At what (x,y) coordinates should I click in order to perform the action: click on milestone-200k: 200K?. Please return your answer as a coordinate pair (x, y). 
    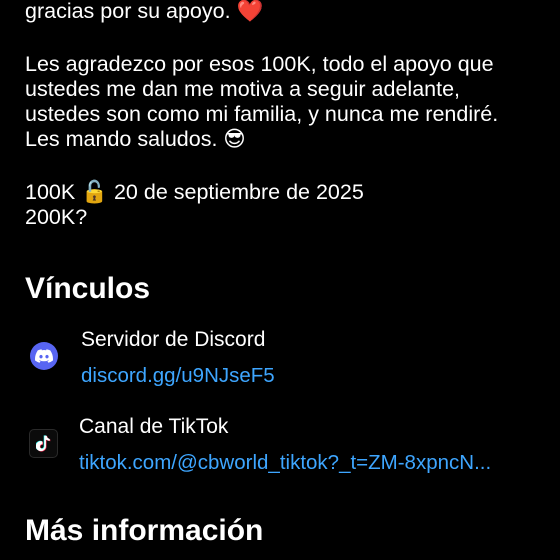
    Looking at the image, I should click on (56, 217).